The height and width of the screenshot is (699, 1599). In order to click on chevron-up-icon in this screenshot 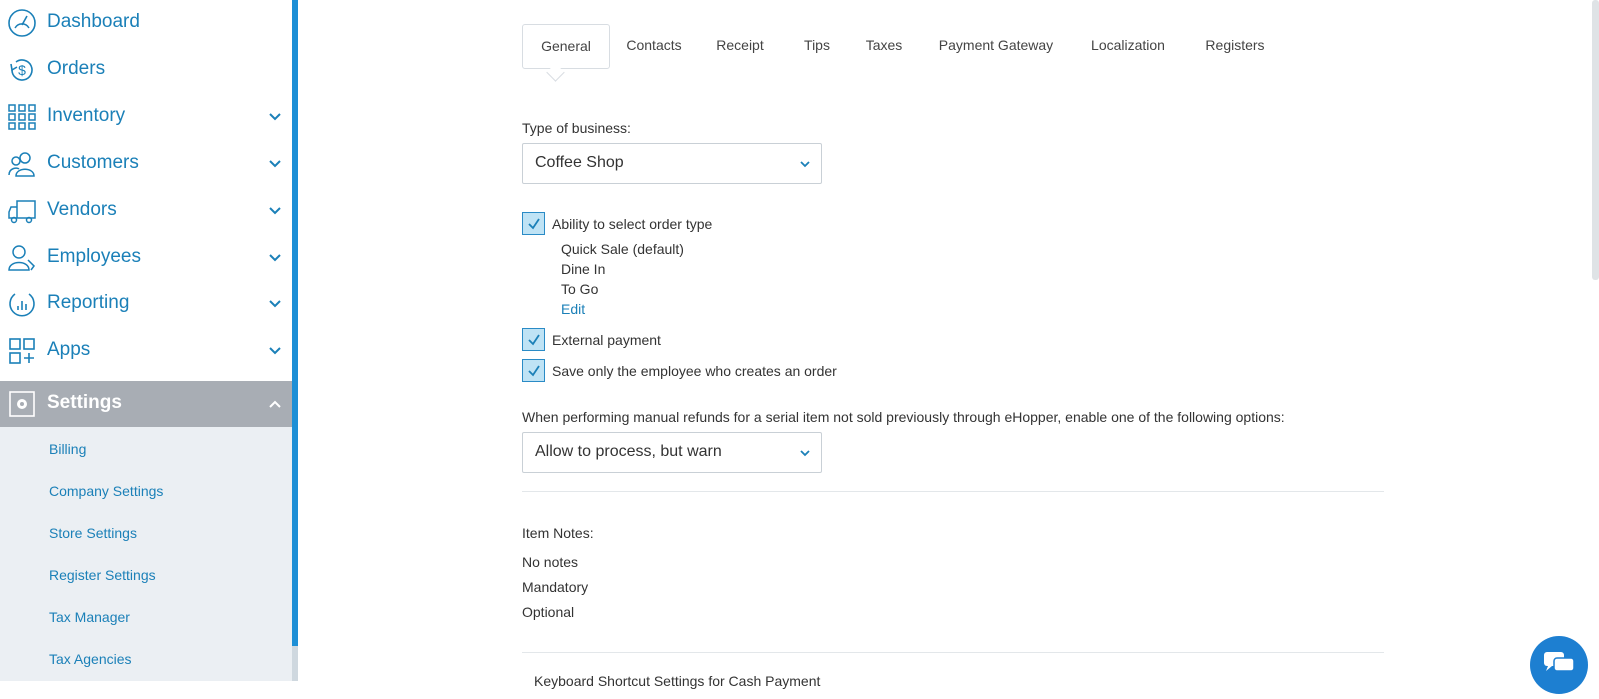, I will do `click(275, 404)`.